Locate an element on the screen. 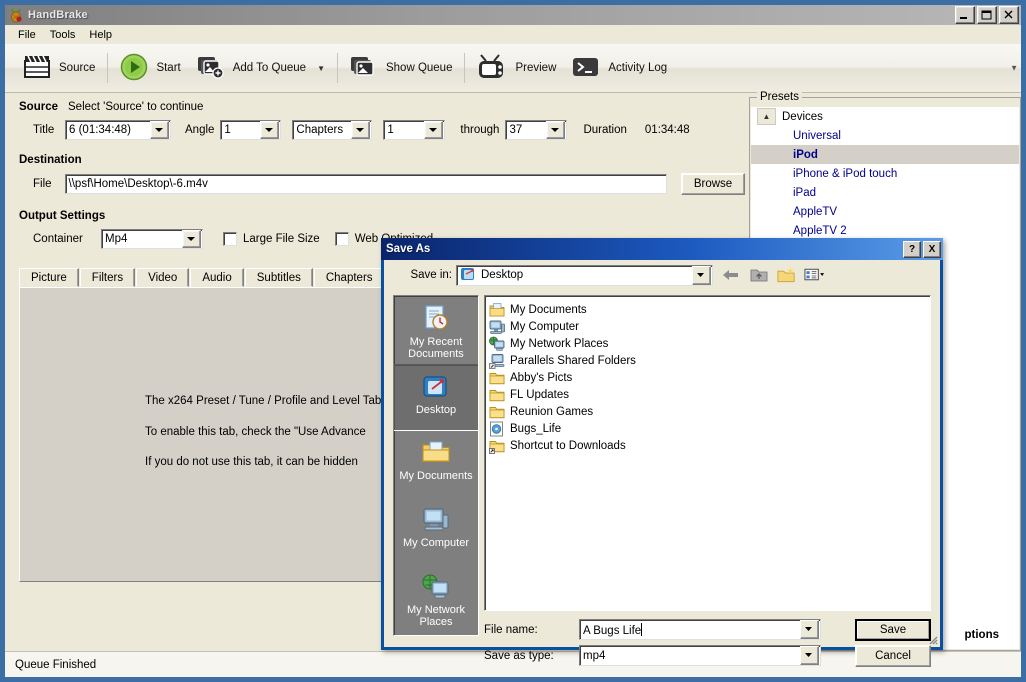 The image size is (1026, 682). menu-item-file: File is located at coordinates (27, 35).